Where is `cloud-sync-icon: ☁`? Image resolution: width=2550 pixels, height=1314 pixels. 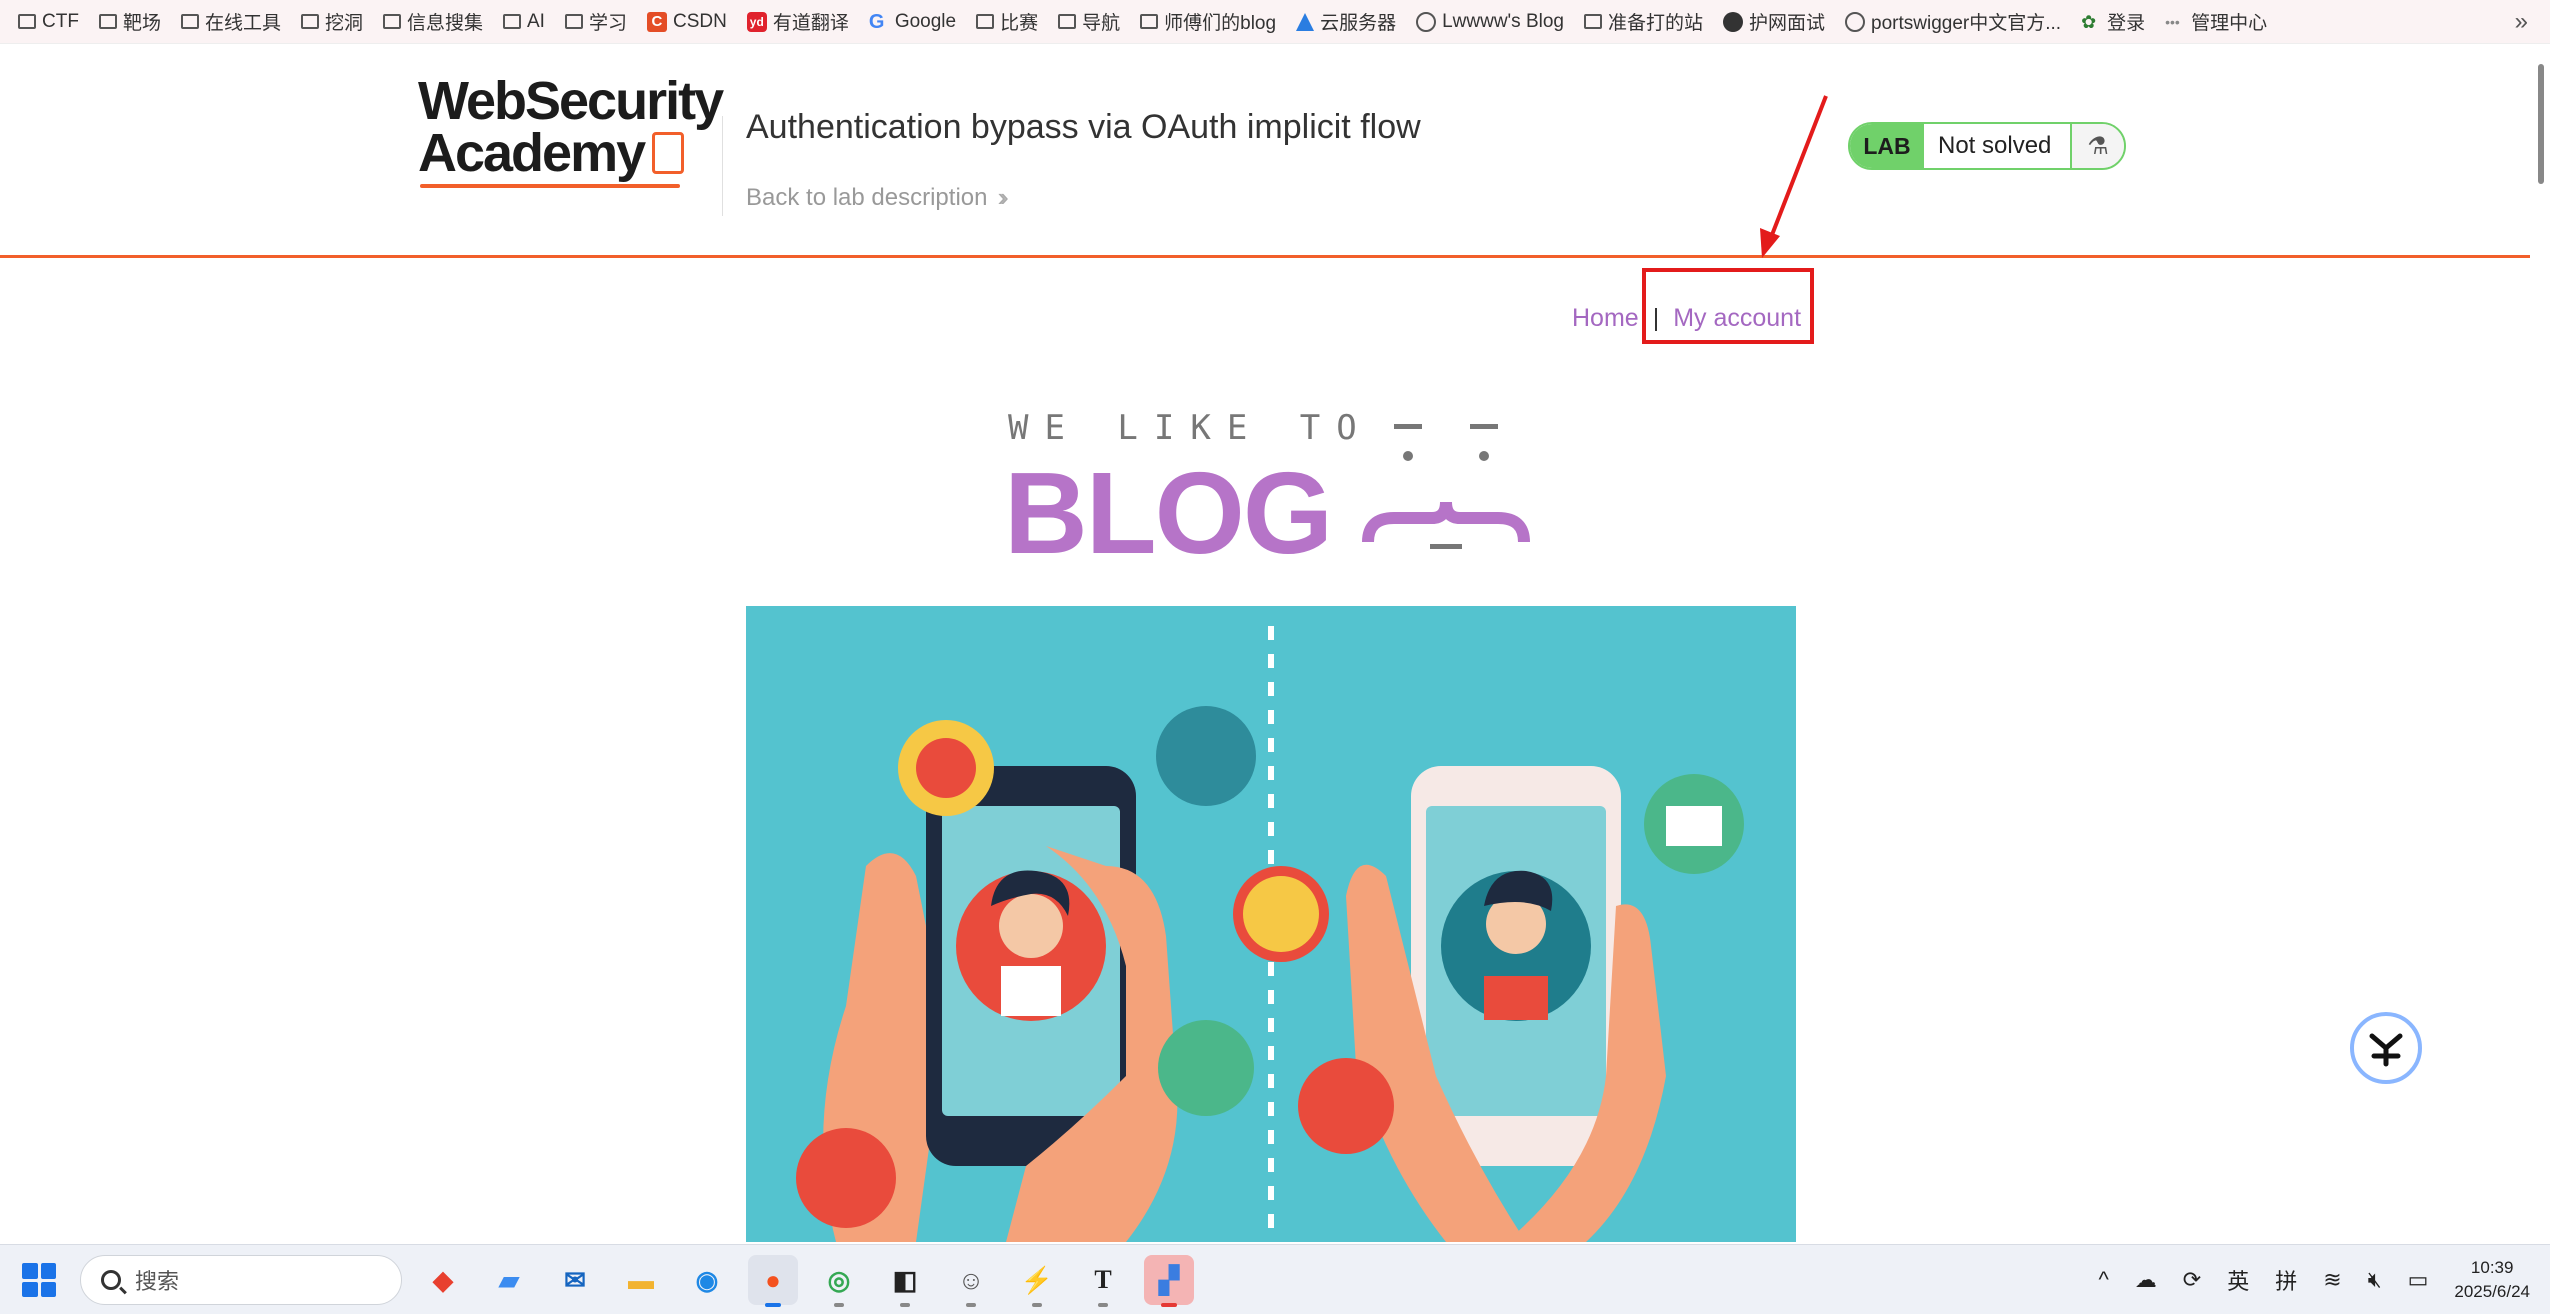
cloud-sync-icon: ☁ is located at coordinates (2146, 1280).